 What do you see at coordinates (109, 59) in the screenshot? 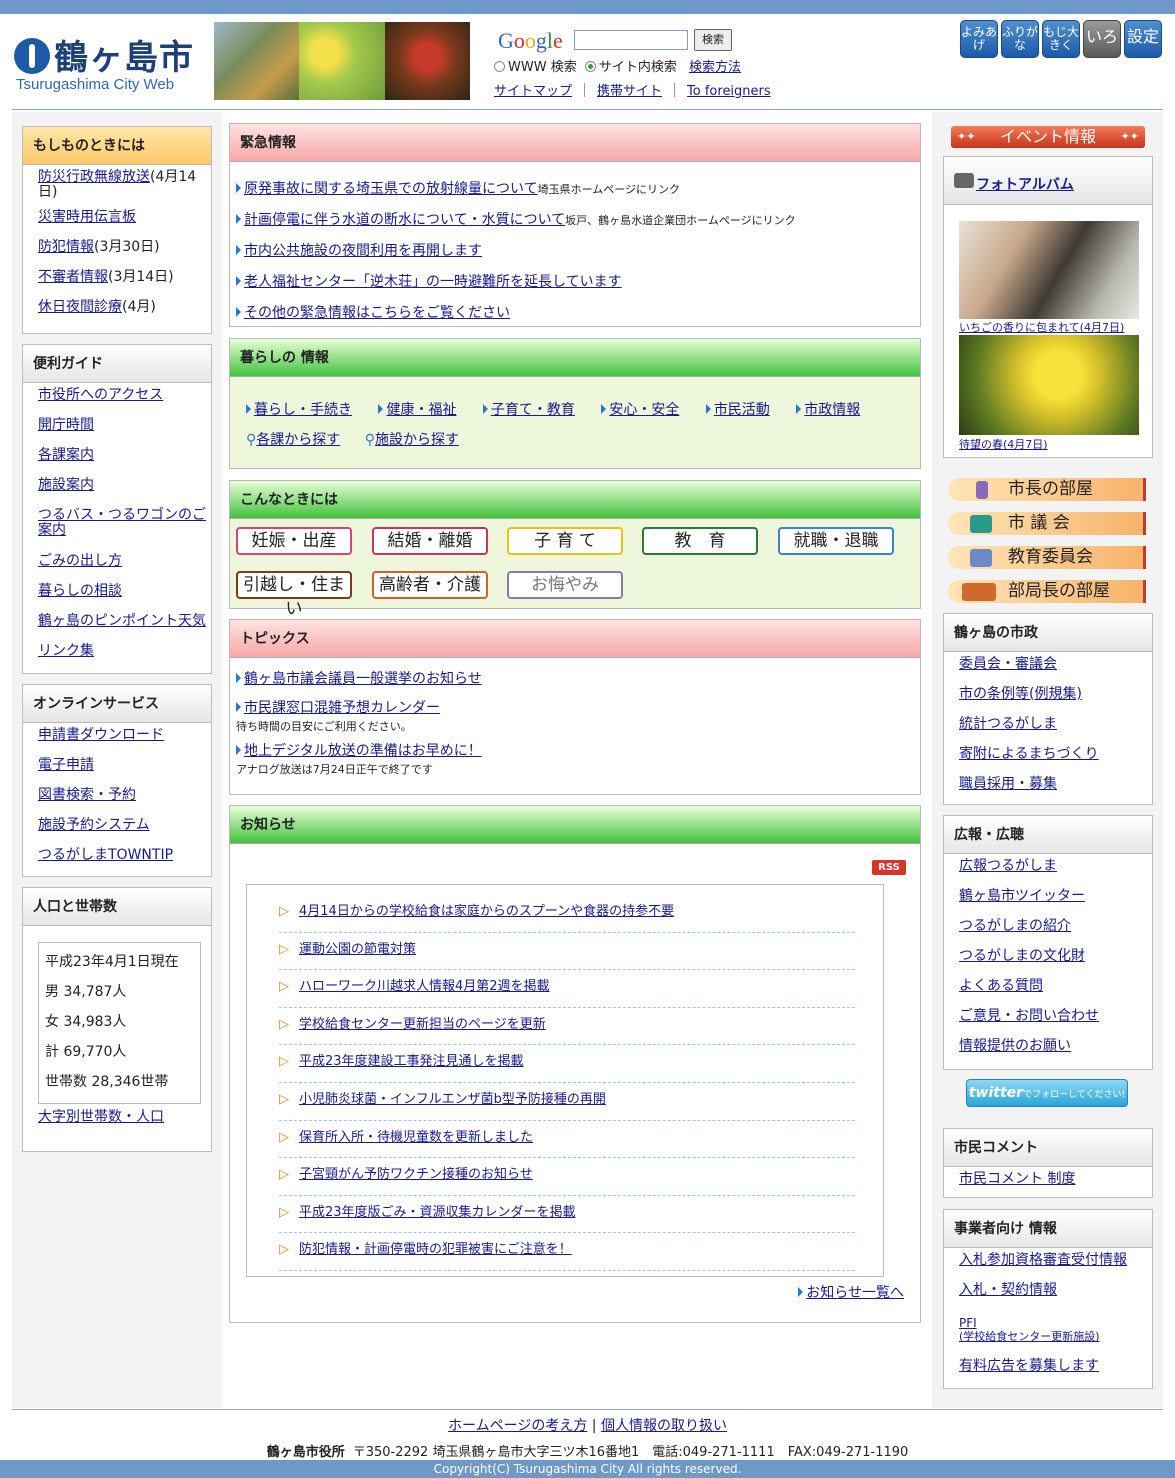
I see `site-logo: 鶴ヶ島市 Tsurugashima City Web` at bounding box center [109, 59].